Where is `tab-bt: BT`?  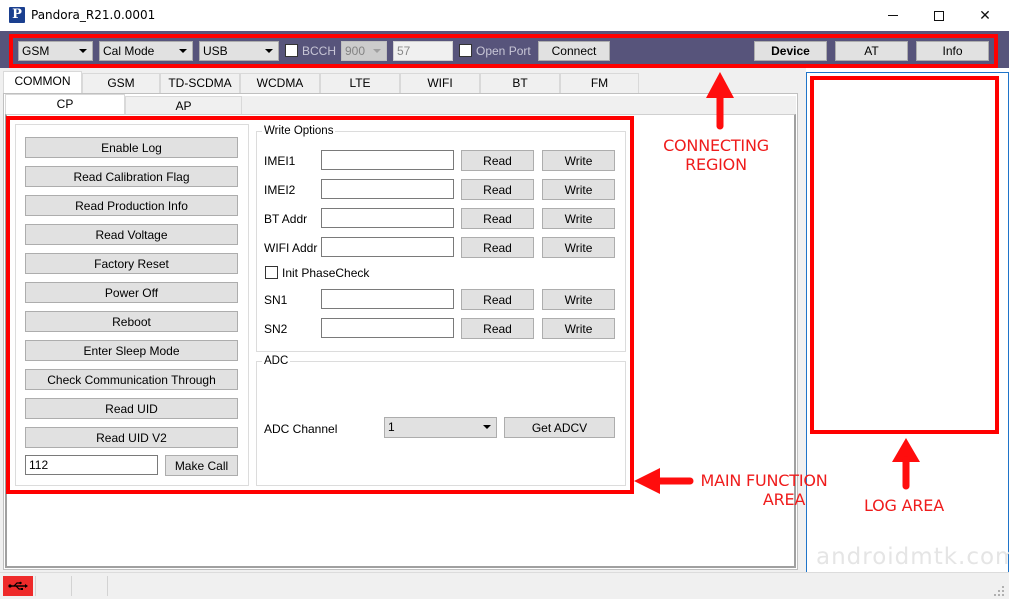 tab-bt: BT is located at coordinates (520, 83).